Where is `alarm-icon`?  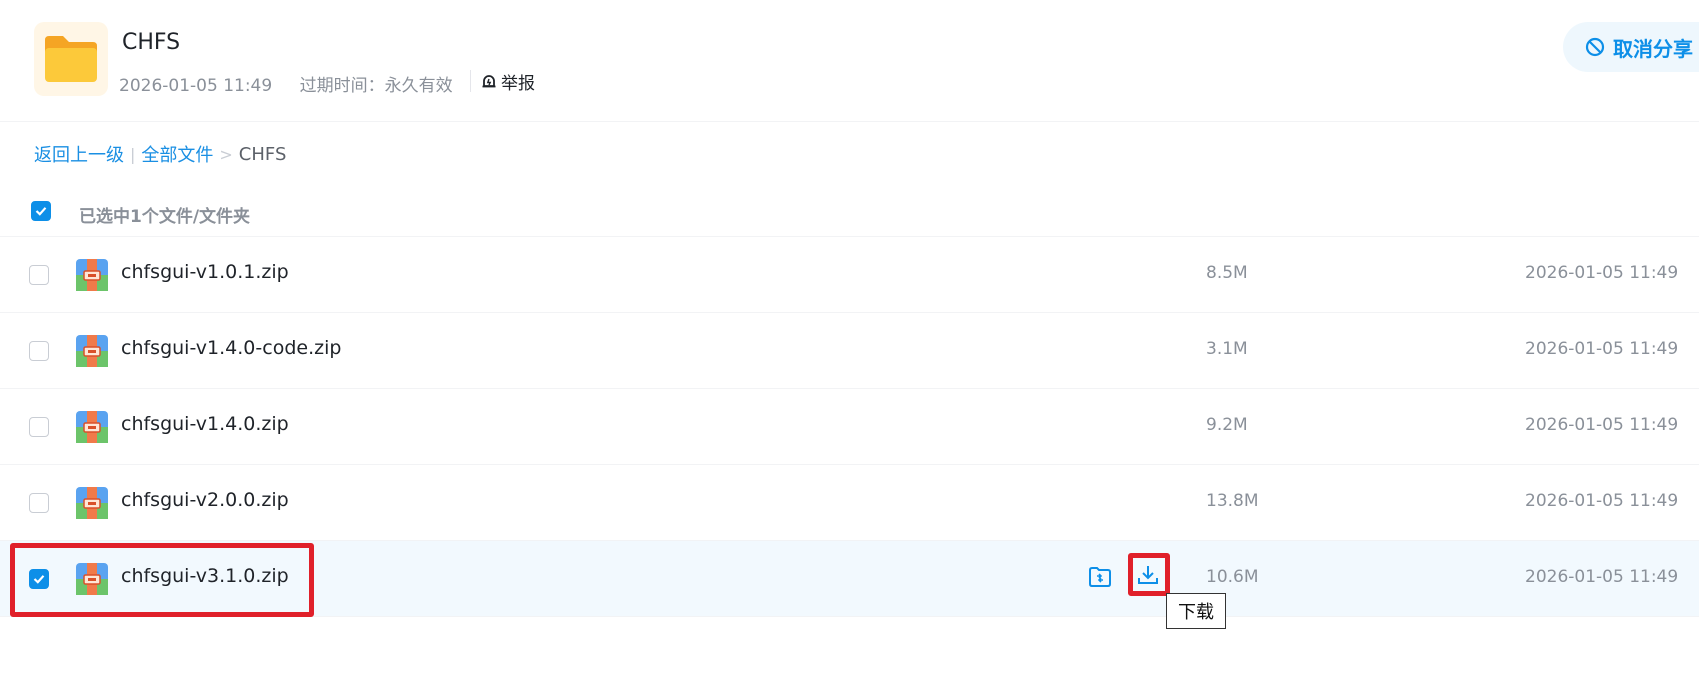 alarm-icon is located at coordinates (489, 81).